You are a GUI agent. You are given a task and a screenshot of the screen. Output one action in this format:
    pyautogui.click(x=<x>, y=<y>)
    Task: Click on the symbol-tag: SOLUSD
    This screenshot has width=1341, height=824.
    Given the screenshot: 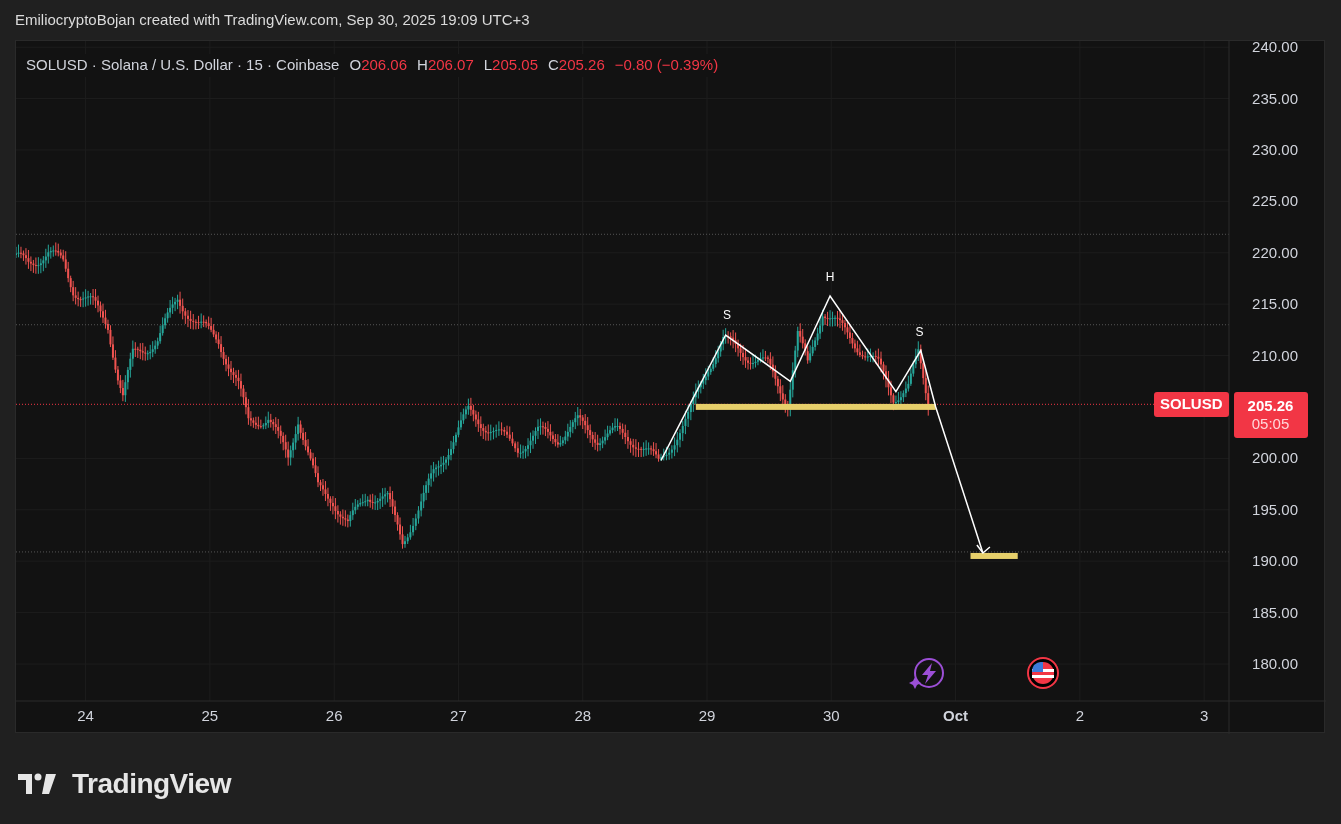 What is the action you would take?
    pyautogui.click(x=1191, y=404)
    